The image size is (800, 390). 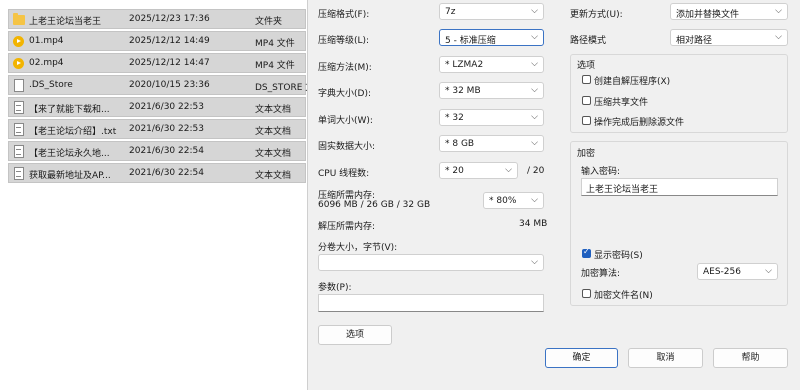 What do you see at coordinates (46, 41) in the screenshot?
I see `file-name: 01.mp4` at bounding box center [46, 41].